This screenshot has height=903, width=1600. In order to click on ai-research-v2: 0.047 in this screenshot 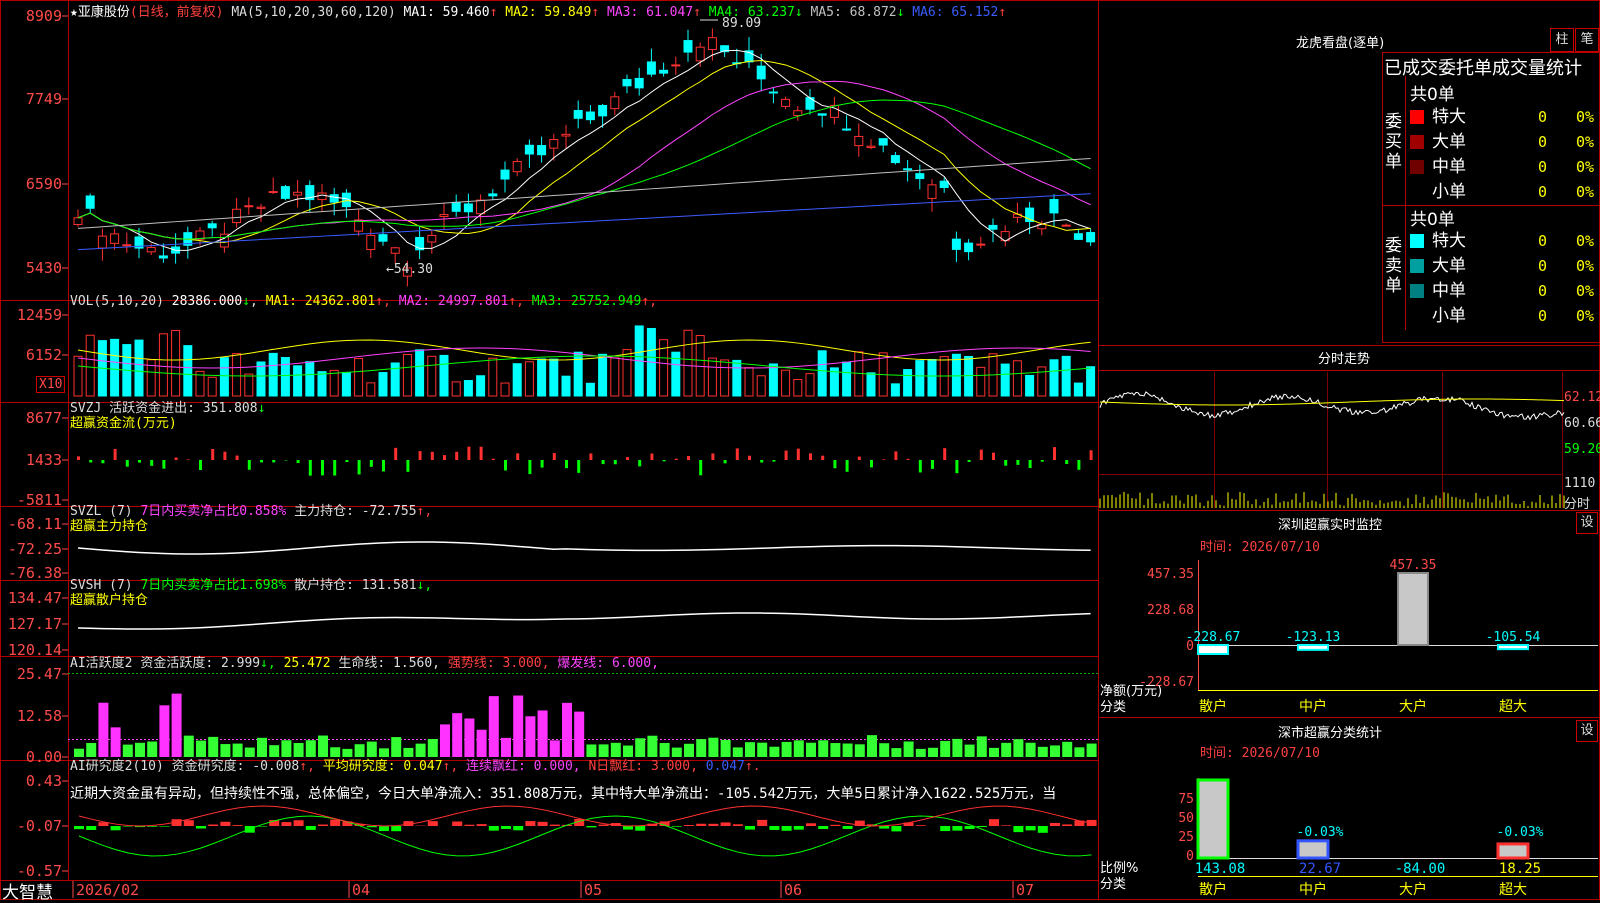, I will do `click(422, 766)`.